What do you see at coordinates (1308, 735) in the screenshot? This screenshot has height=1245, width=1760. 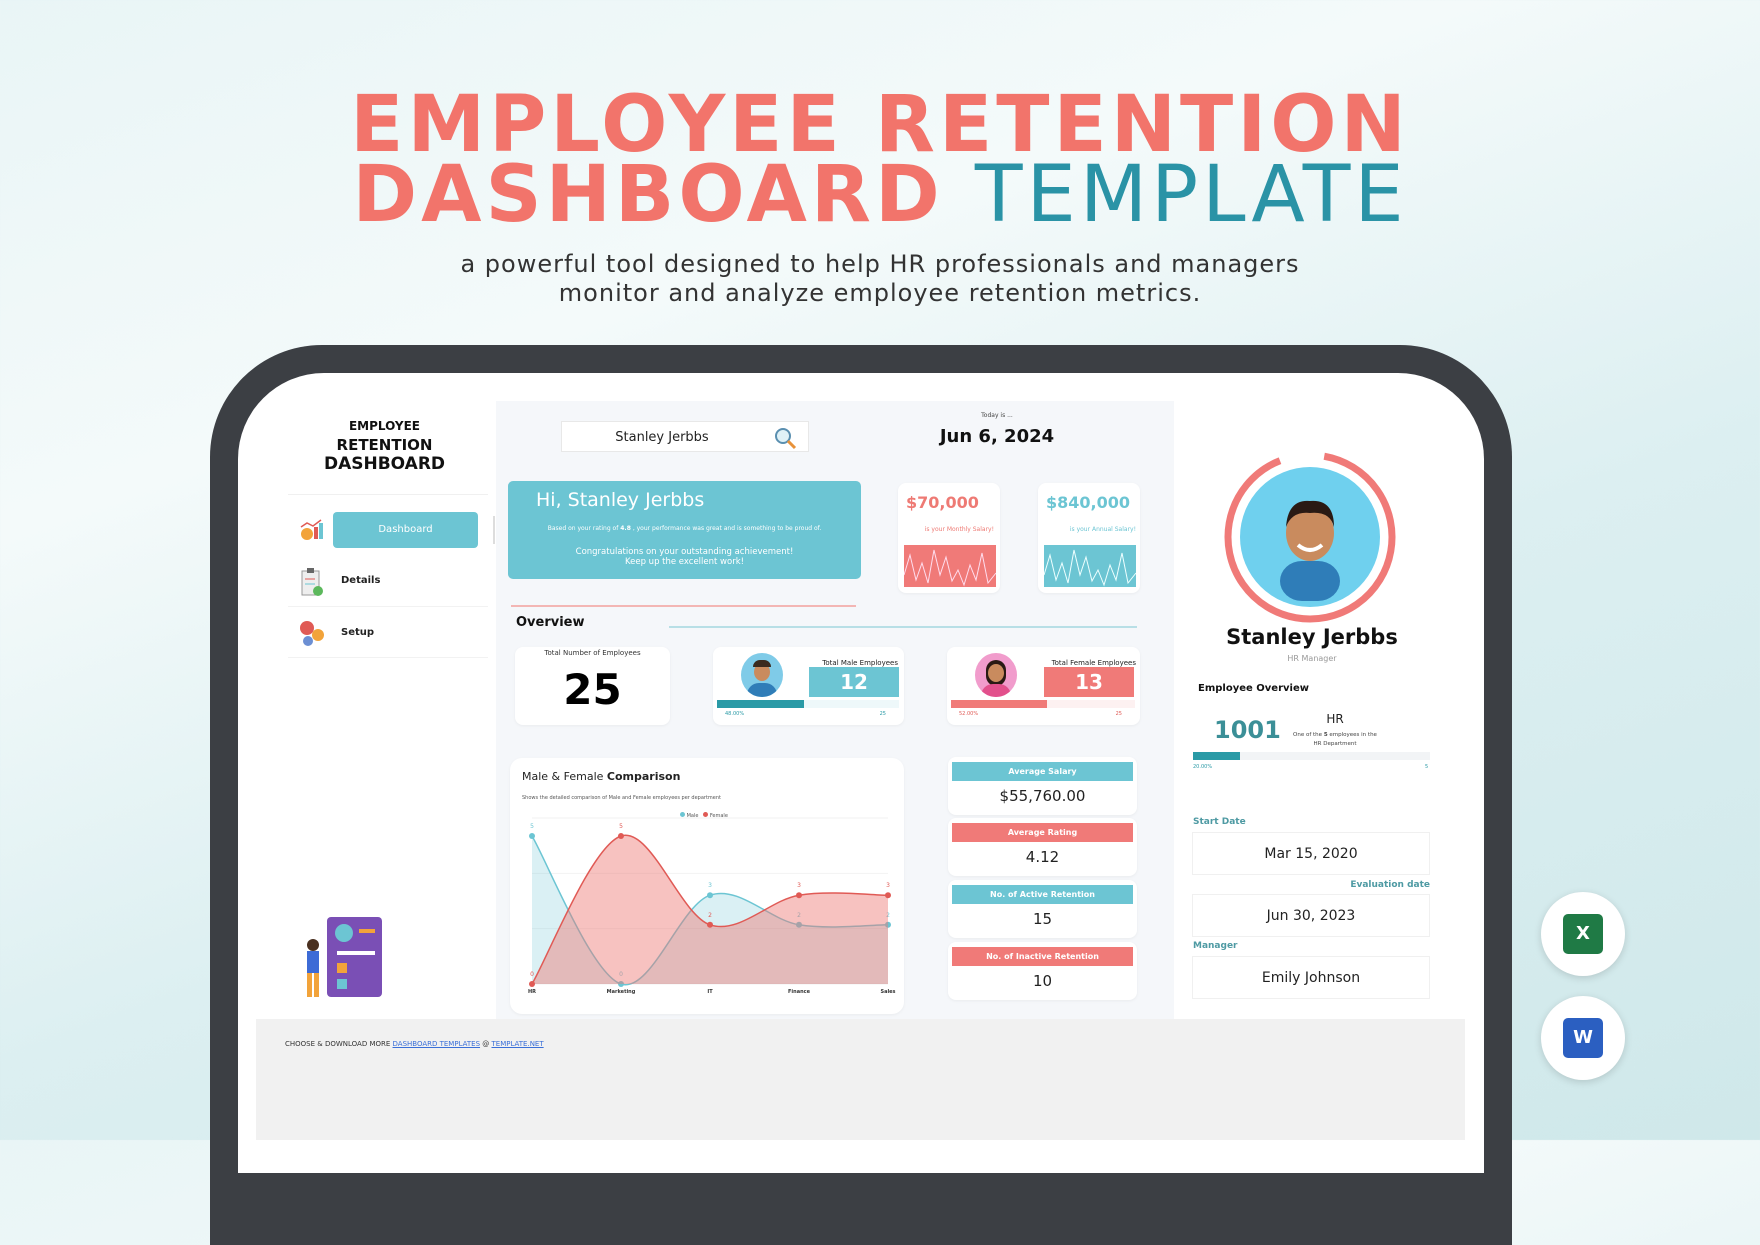 I see `dept-prefix: One of the` at bounding box center [1308, 735].